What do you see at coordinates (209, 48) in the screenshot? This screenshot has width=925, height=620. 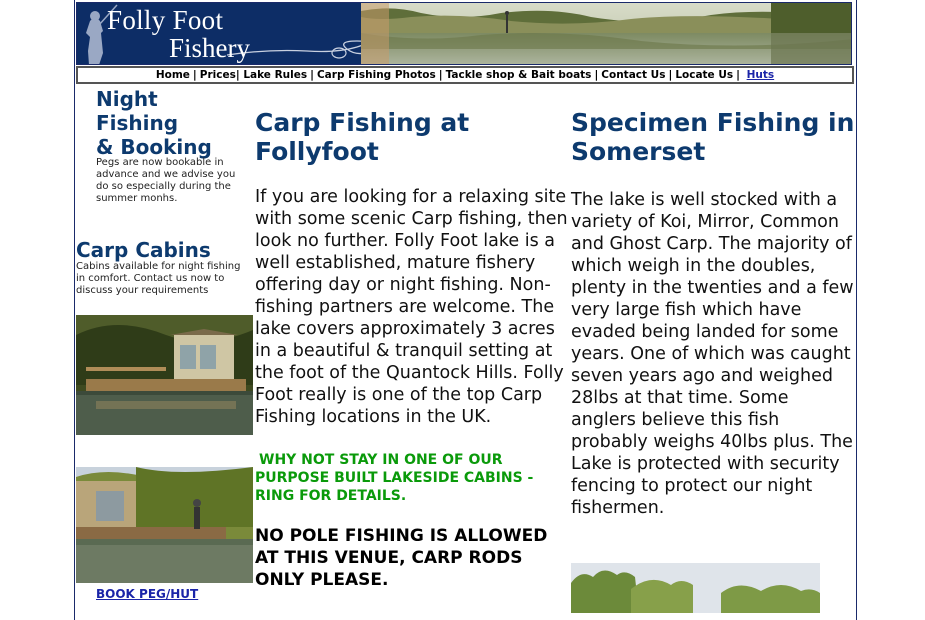 I see `logo-text-line2: Fishery` at bounding box center [209, 48].